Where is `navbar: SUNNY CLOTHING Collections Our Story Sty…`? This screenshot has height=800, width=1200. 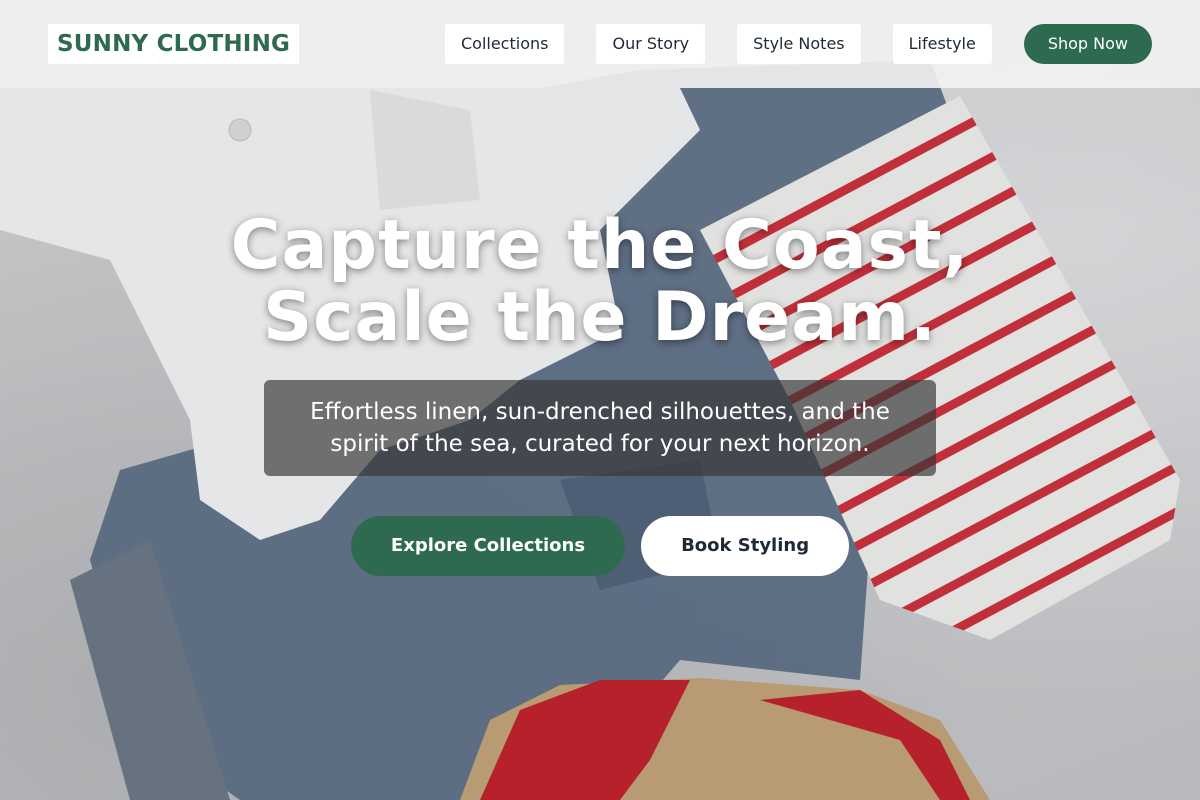 navbar: SUNNY CLOTHING Collections Our Story Sty… is located at coordinates (600, 44).